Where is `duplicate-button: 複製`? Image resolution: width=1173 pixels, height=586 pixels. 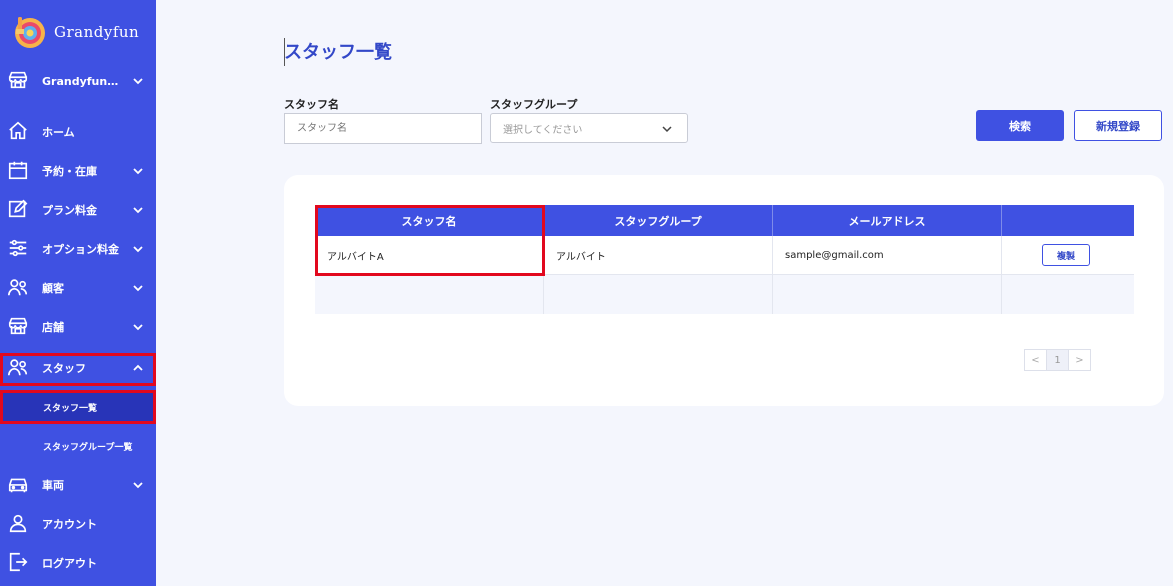 duplicate-button: 複製 is located at coordinates (1066, 255).